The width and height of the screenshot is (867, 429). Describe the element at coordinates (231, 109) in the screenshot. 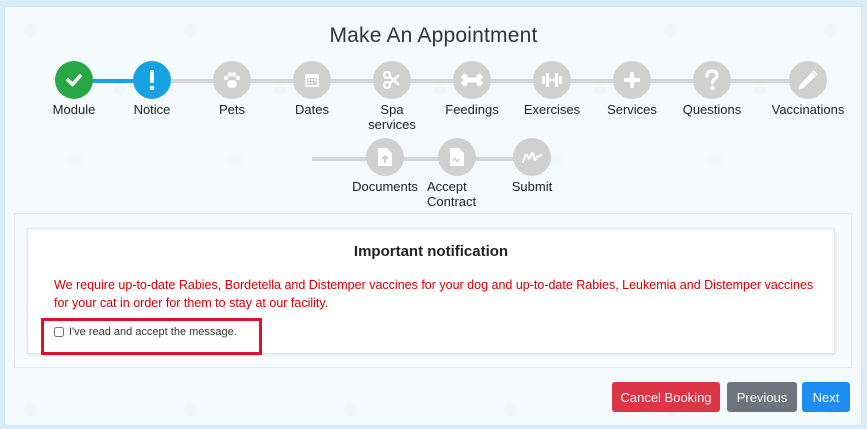

I see `step-label: Pets` at that location.